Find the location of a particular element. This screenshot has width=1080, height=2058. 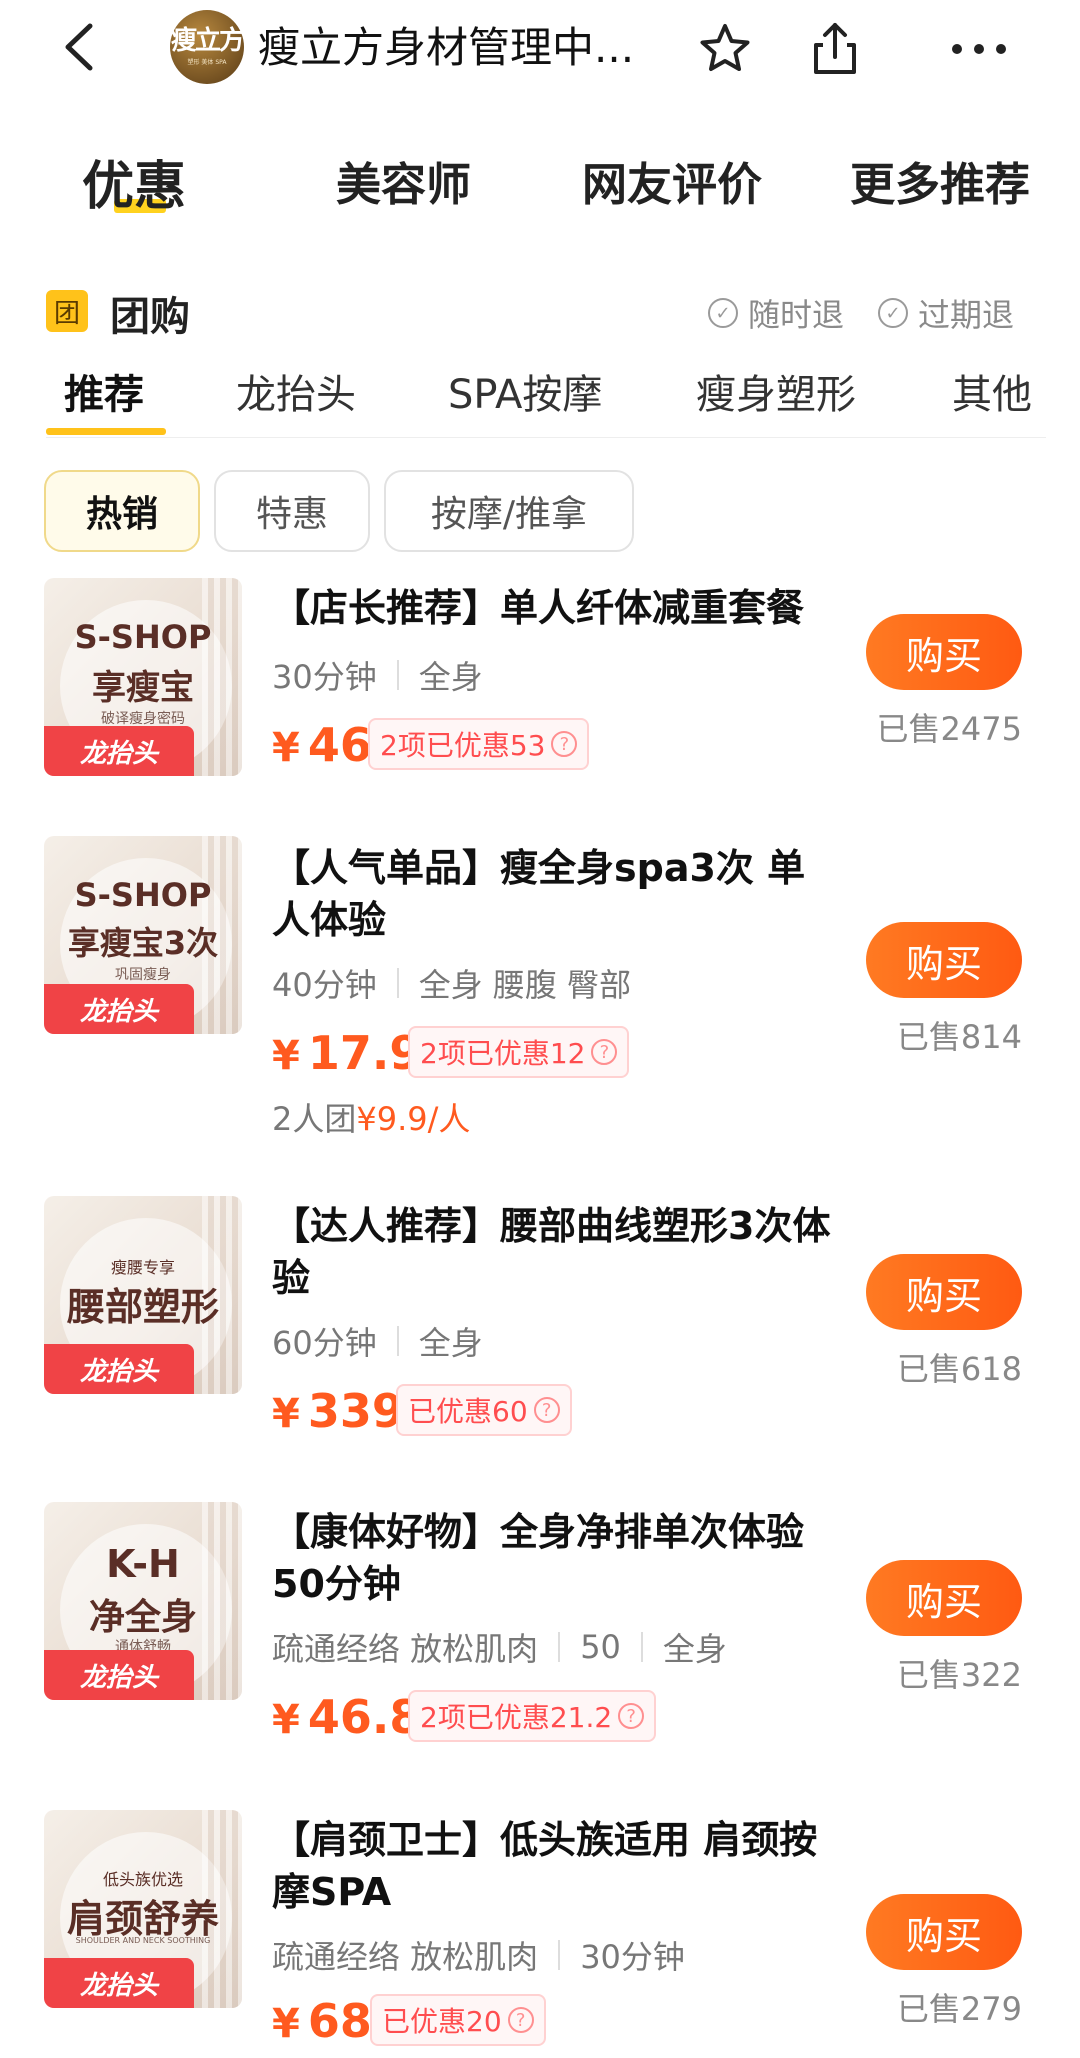

tab-more-recommend: 更多推荐 is located at coordinates (940, 180).